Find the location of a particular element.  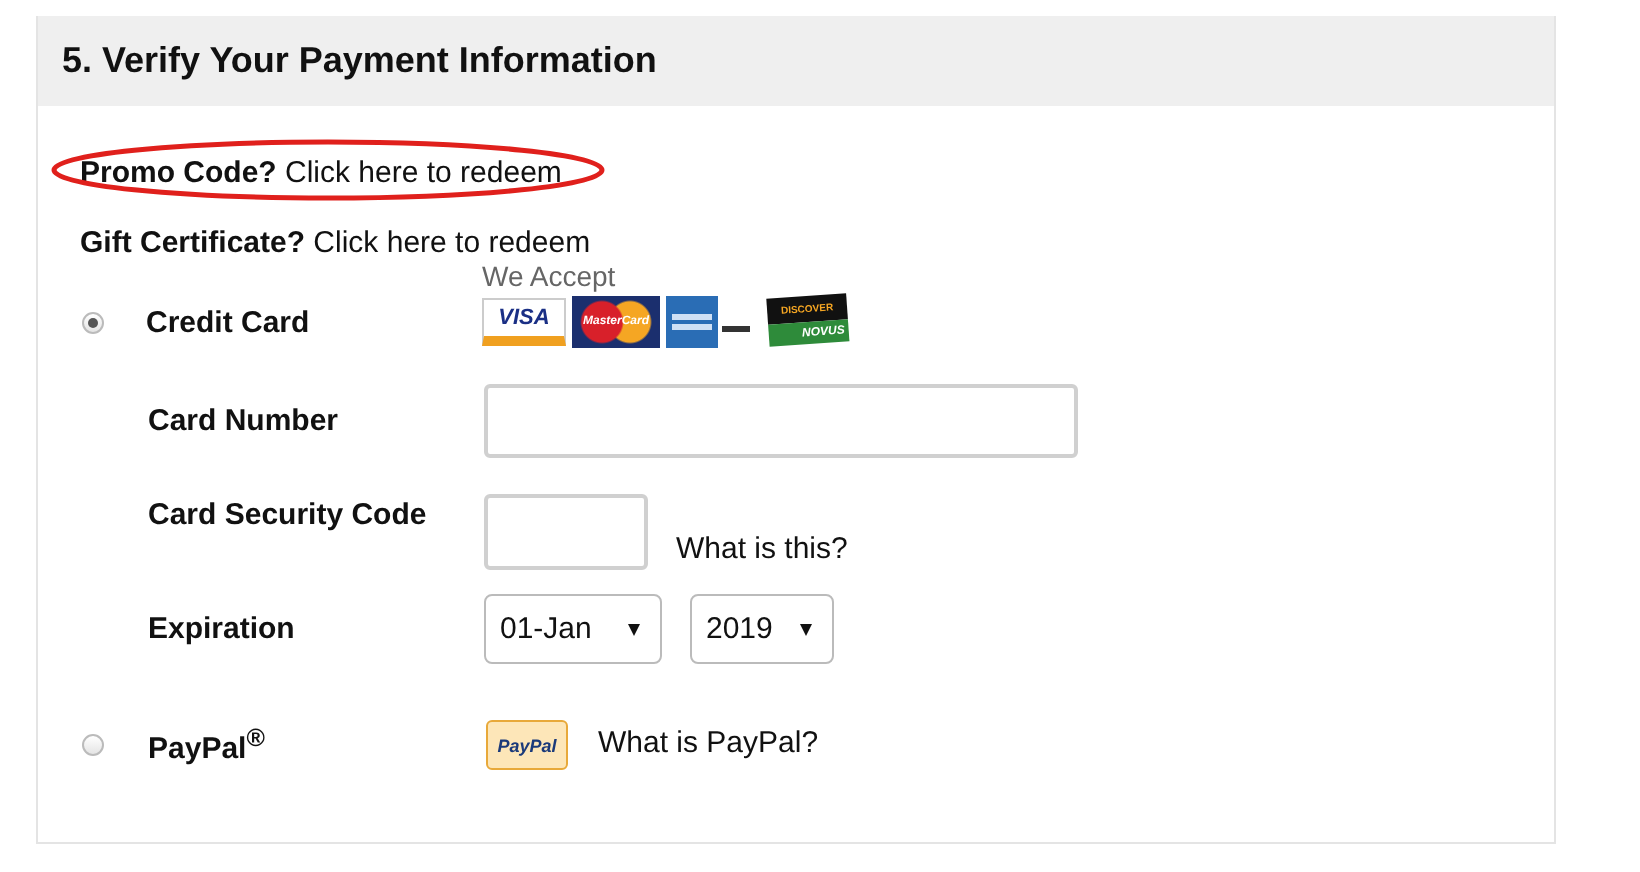

security-code-field is located at coordinates (566, 532).